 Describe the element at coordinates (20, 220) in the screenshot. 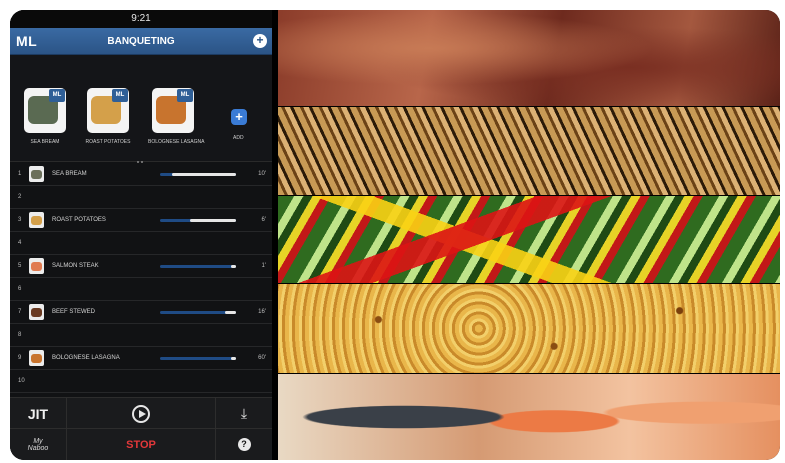

I see `slot-number: 3` at that location.